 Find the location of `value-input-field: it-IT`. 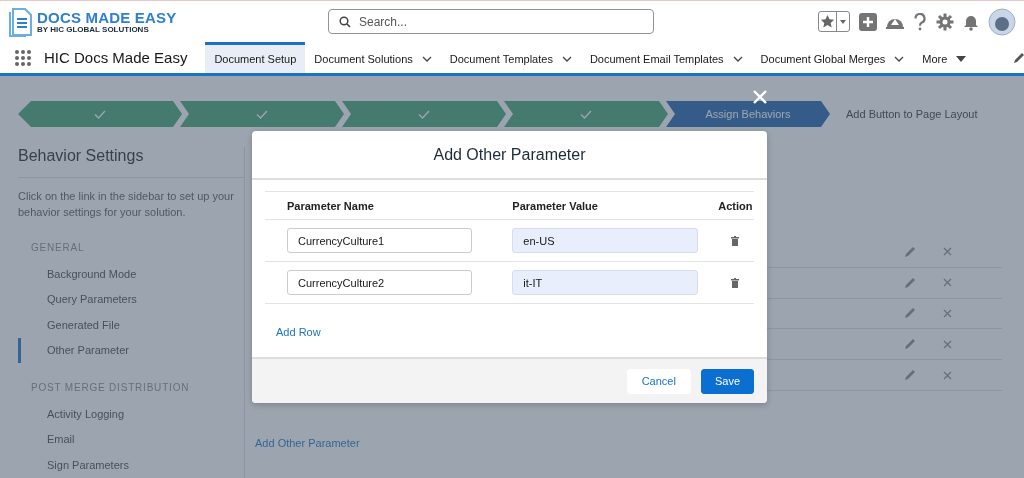

value-input-field: it-IT is located at coordinates (605, 282).